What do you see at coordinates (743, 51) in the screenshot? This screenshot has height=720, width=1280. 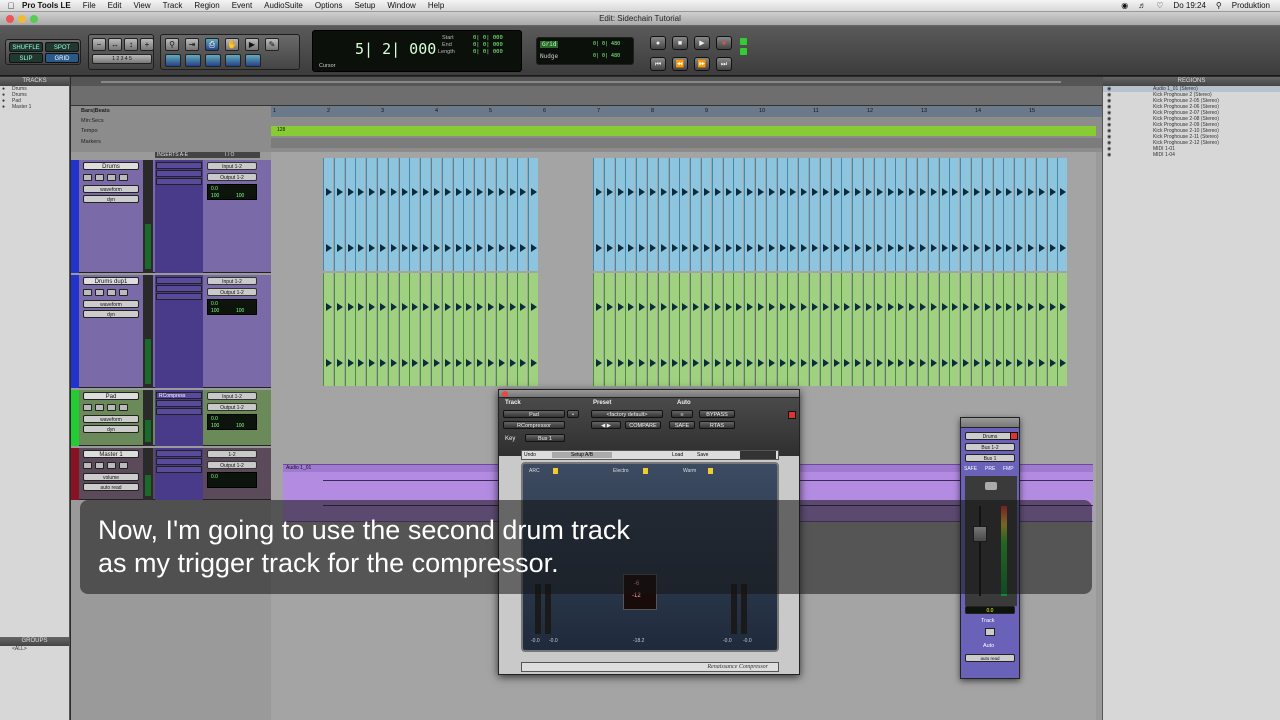 I see `link-led-icon` at bounding box center [743, 51].